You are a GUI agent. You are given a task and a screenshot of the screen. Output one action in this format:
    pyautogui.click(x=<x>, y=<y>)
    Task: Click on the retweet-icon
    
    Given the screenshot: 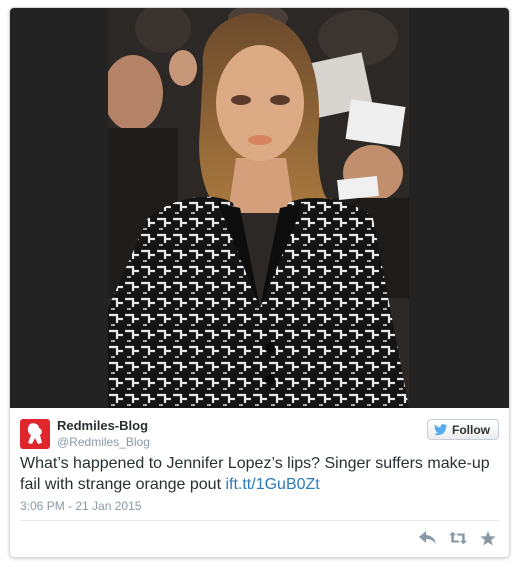 What is the action you would take?
    pyautogui.click(x=458, y=538)
    